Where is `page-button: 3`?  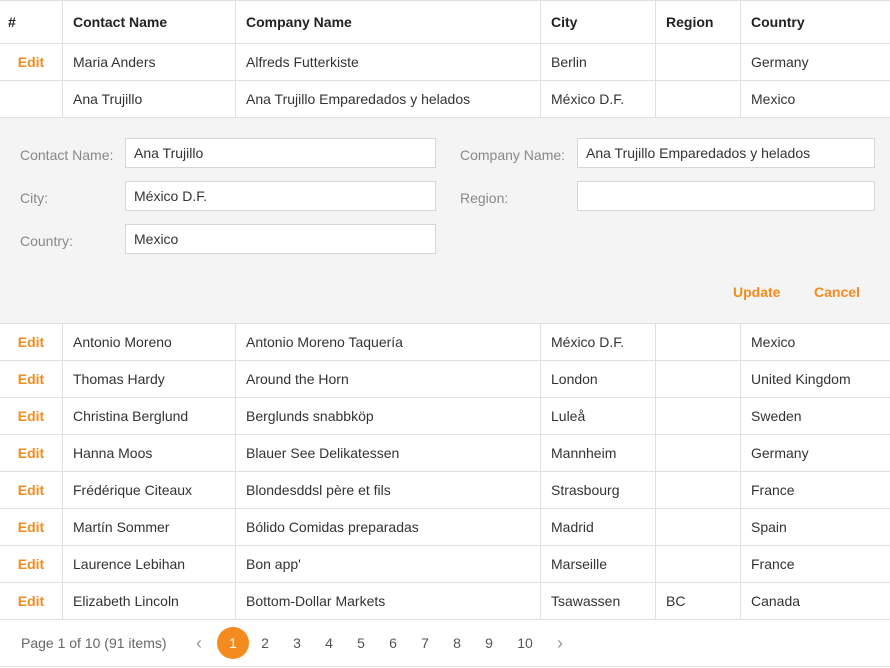 page-button: 3 is located at coordinates (297, 643).